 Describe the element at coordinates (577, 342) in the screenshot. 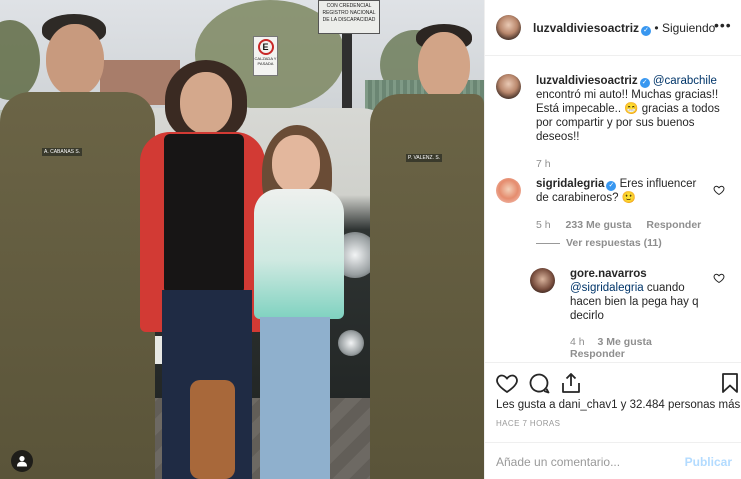

I see `comment-time: 4 h` at that location.